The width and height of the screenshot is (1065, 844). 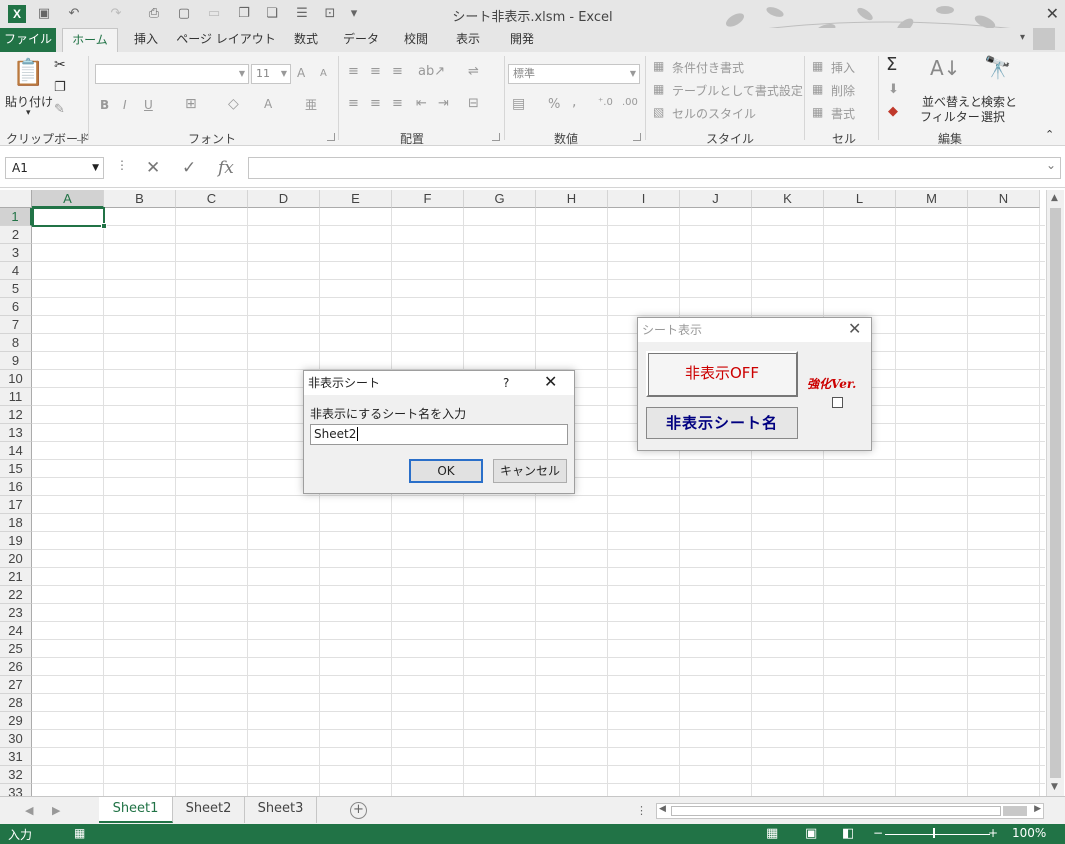 What do you see at coordinates (16, 307) in the screenshot?
I see `row-header: 6` at bounding box center [16, 307].